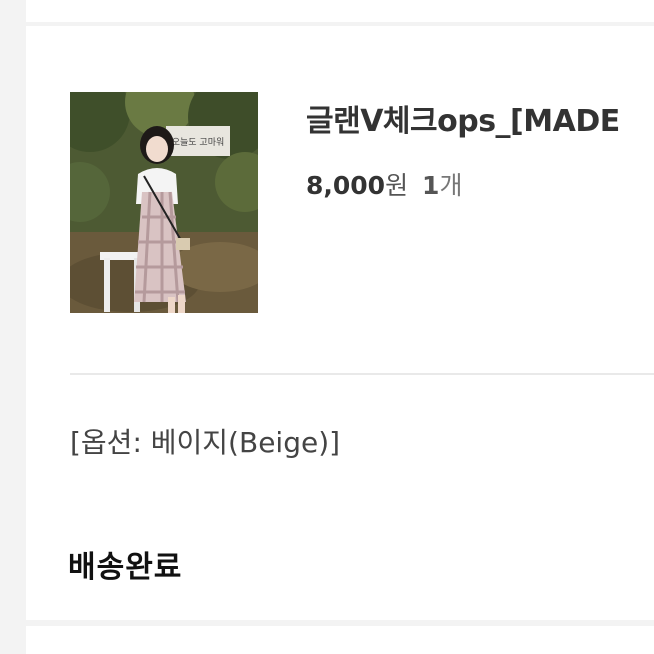 The image size is (654, 654). Describe the element at coordinates (480, 118) in the screenshot. I see `product-name: 글랜V체크ops_[MADE` at that location.